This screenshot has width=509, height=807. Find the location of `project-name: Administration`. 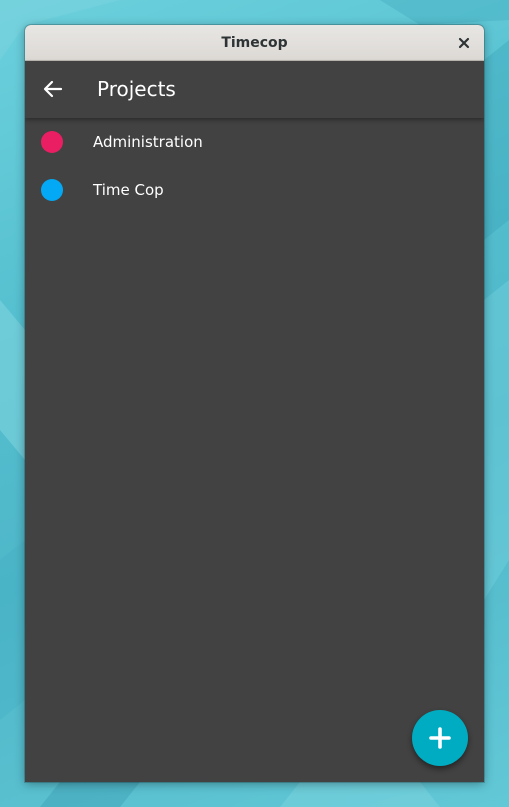

project-name: Administration is located at coordinates (148, 142).